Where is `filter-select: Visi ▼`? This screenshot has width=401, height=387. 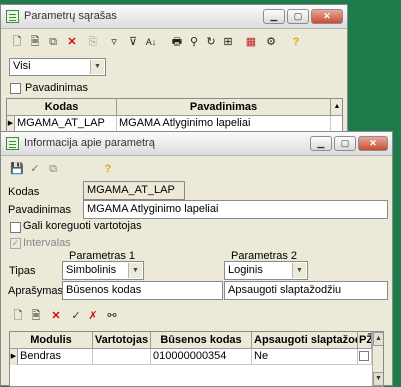 filter-select: Visi ▼ is located at coordinates (57, 67).